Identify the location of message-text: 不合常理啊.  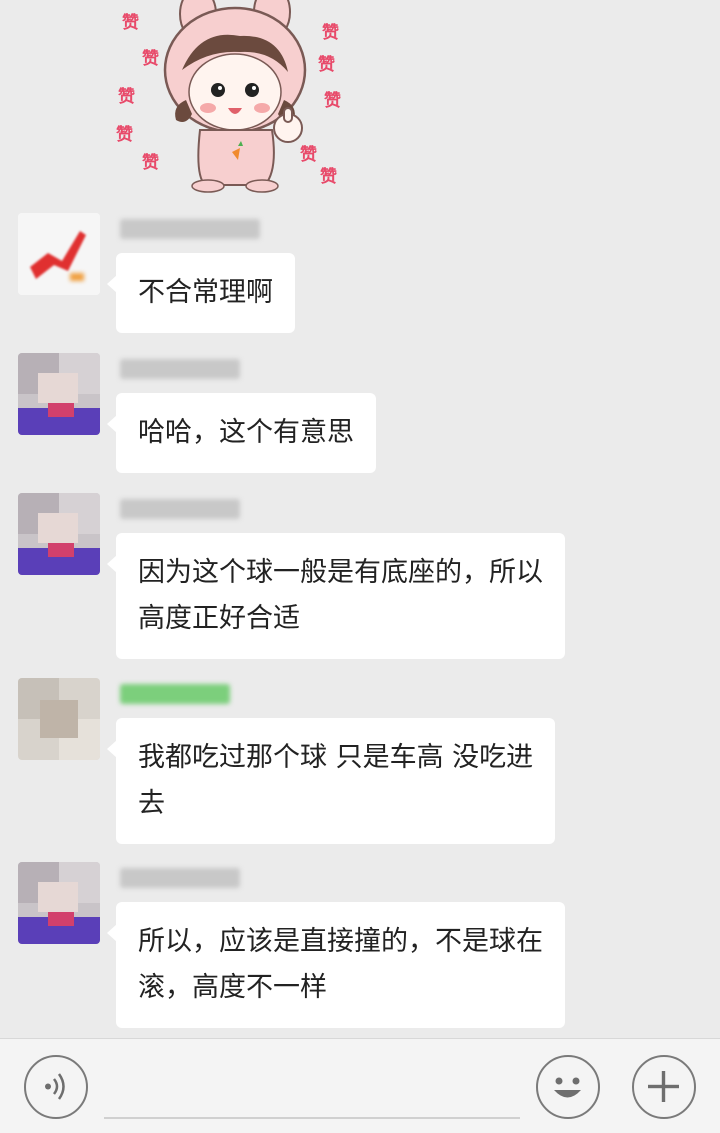
(205, 292).